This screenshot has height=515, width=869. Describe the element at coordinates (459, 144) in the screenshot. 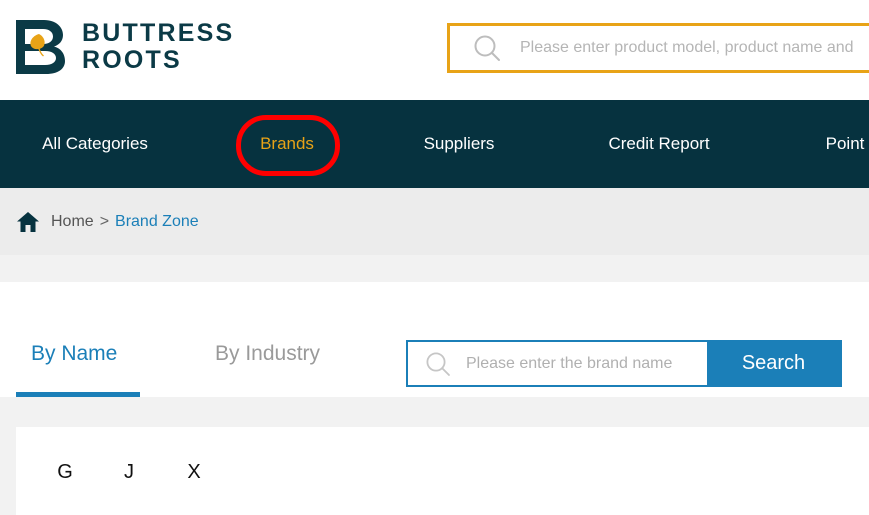

I see `nav-item-suppliers: Suppliers` at that location.